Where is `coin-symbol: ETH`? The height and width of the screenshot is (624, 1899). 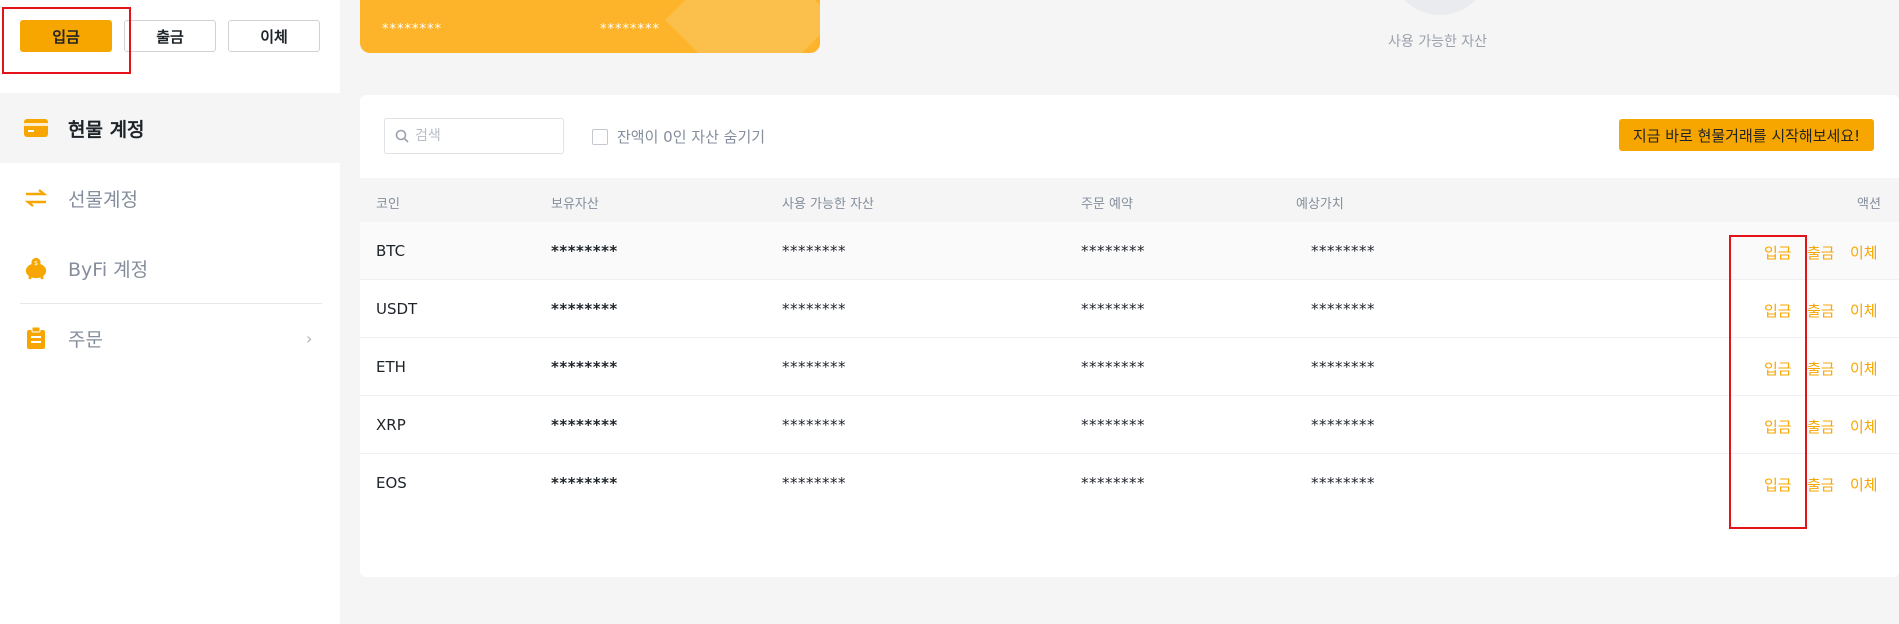
coin-symbol: ETH is located at coordinates (391, 367).